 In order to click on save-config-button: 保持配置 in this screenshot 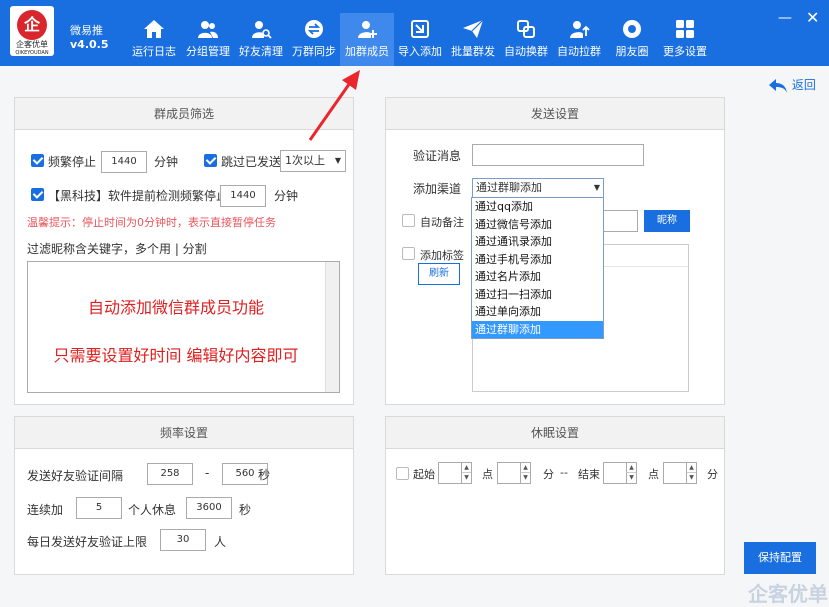, I will do `click(780, 558)`.